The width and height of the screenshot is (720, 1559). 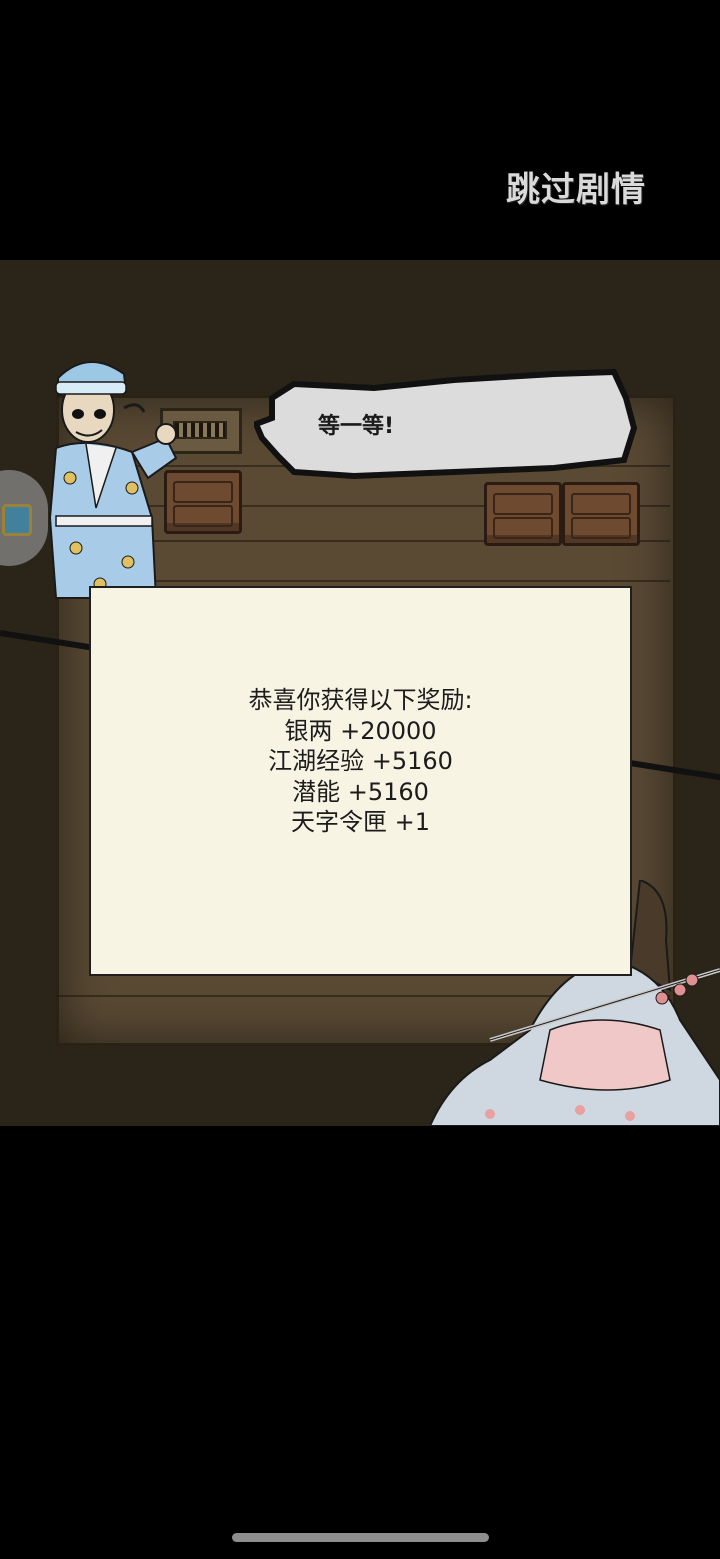 What do you see at coordinates (356, 426) in the screenshot?
I see `dialogue-text: 等一等!` at bounding box center [356, 426].